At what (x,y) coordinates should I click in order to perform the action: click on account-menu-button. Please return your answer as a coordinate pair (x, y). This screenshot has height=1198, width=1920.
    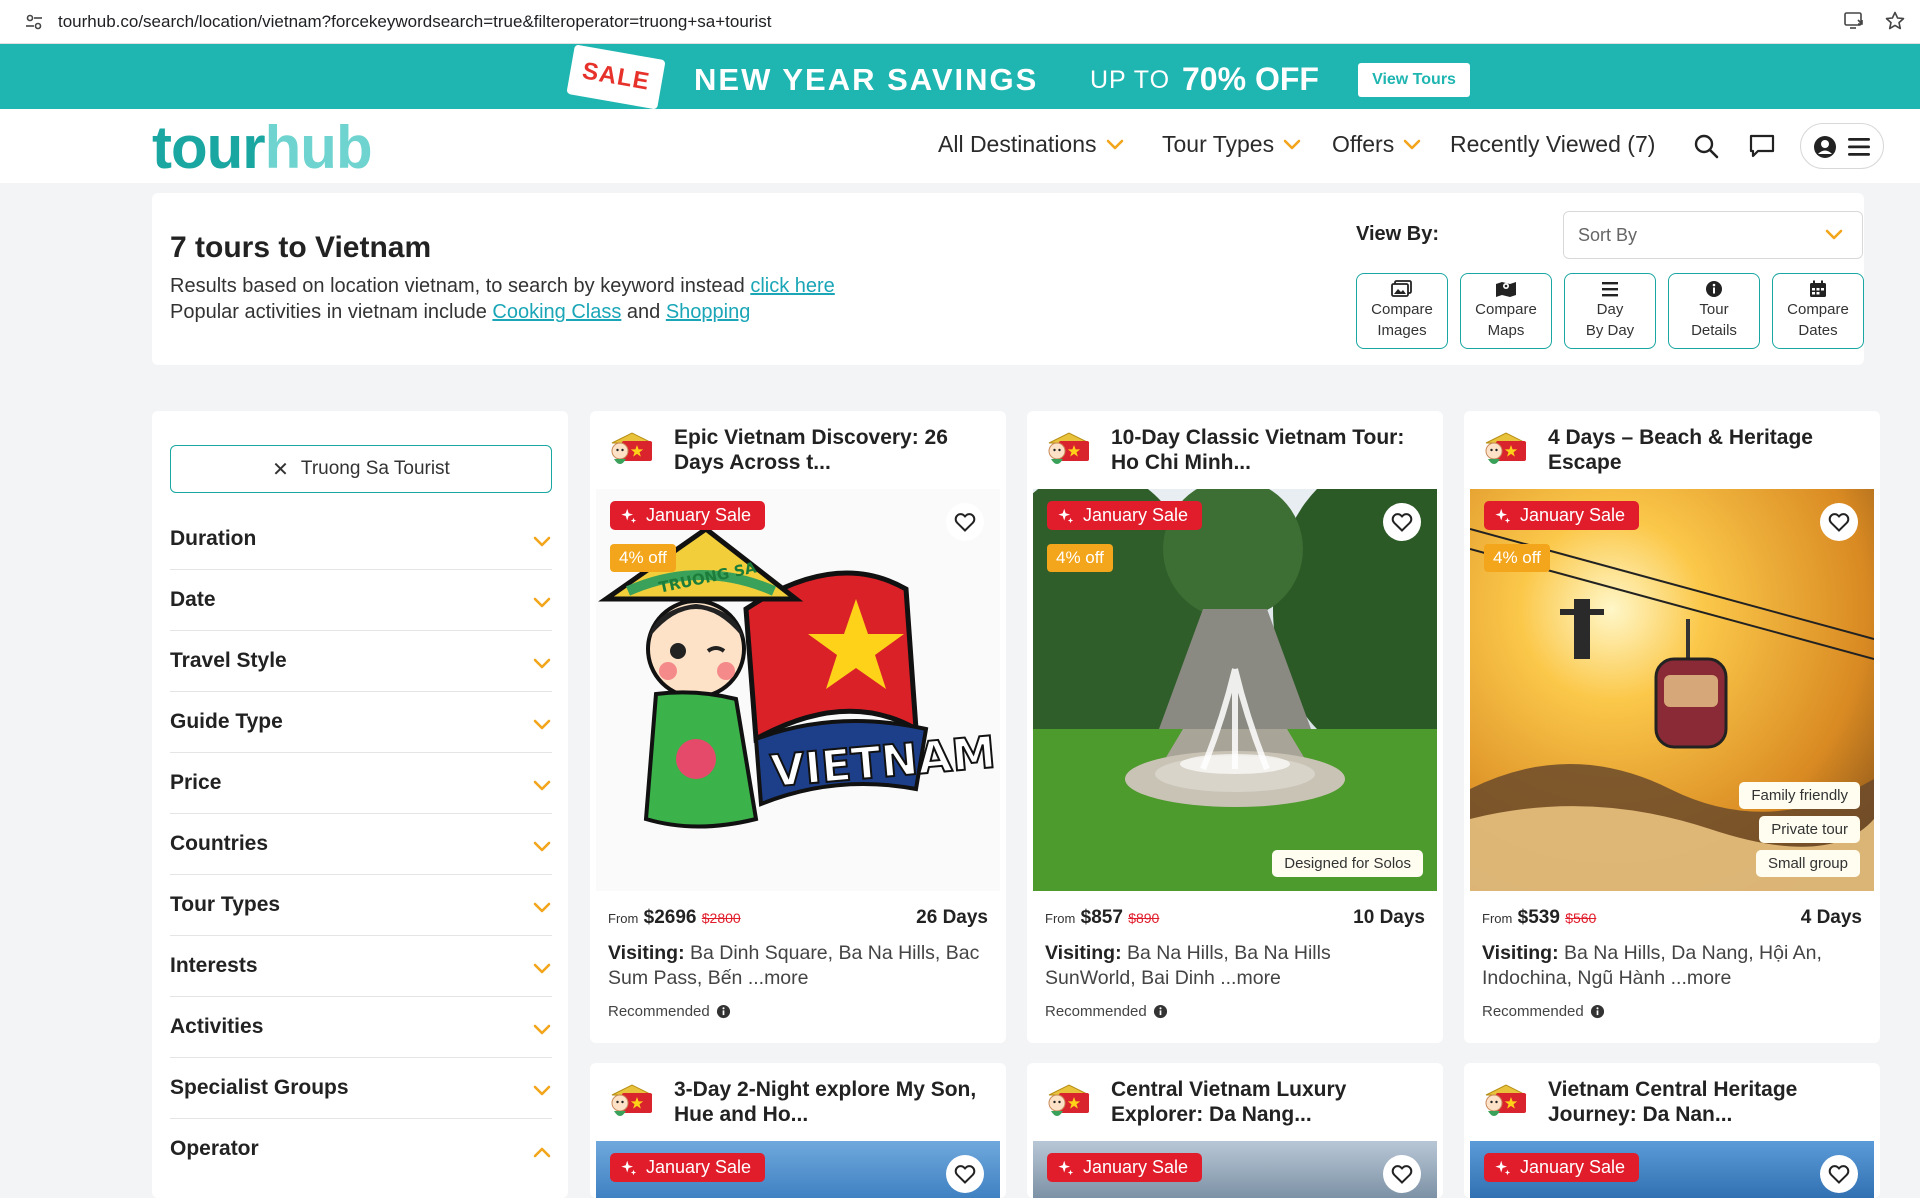
    Looking at the image, I should click on (1842, 146).